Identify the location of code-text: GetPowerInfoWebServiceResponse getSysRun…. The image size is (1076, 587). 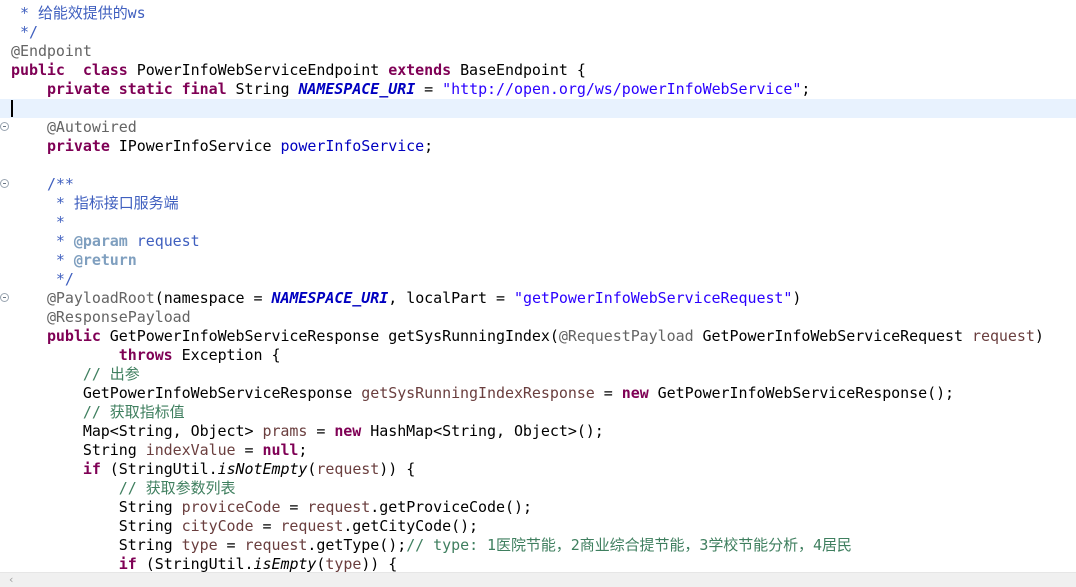
(329, 336).